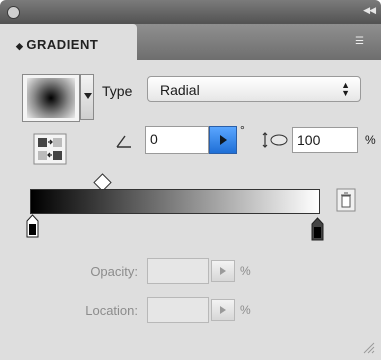 This screenshot has width=381, height=360. I want to click on type-select: Radial ▲ ▼, so click(254, 89).